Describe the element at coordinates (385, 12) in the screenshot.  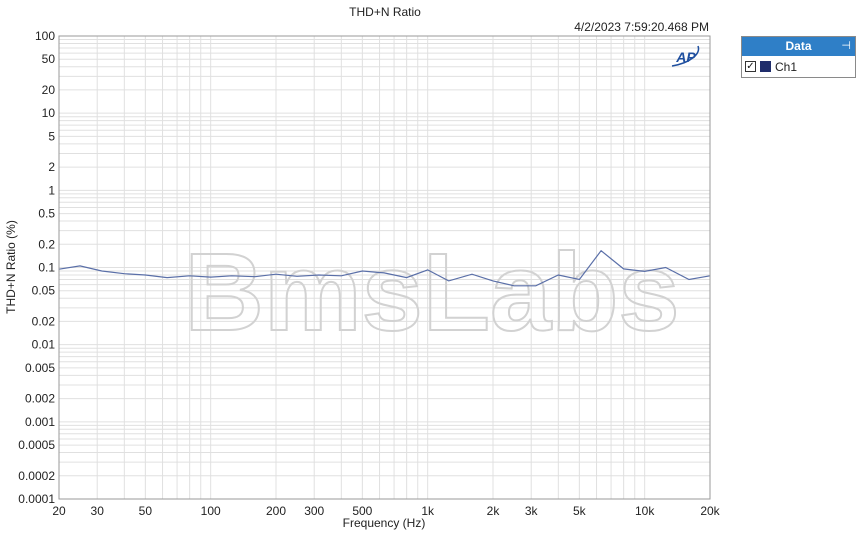
I see `chart-title: THD+N Ratio` at that location.